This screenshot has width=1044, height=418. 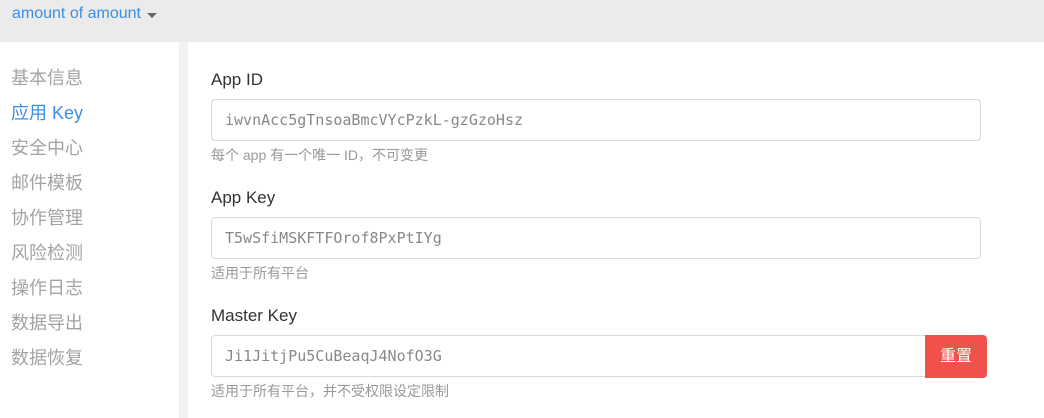 I want to click on sidebar-item-operation-log: 操作日志, so click(x=47, y=288).